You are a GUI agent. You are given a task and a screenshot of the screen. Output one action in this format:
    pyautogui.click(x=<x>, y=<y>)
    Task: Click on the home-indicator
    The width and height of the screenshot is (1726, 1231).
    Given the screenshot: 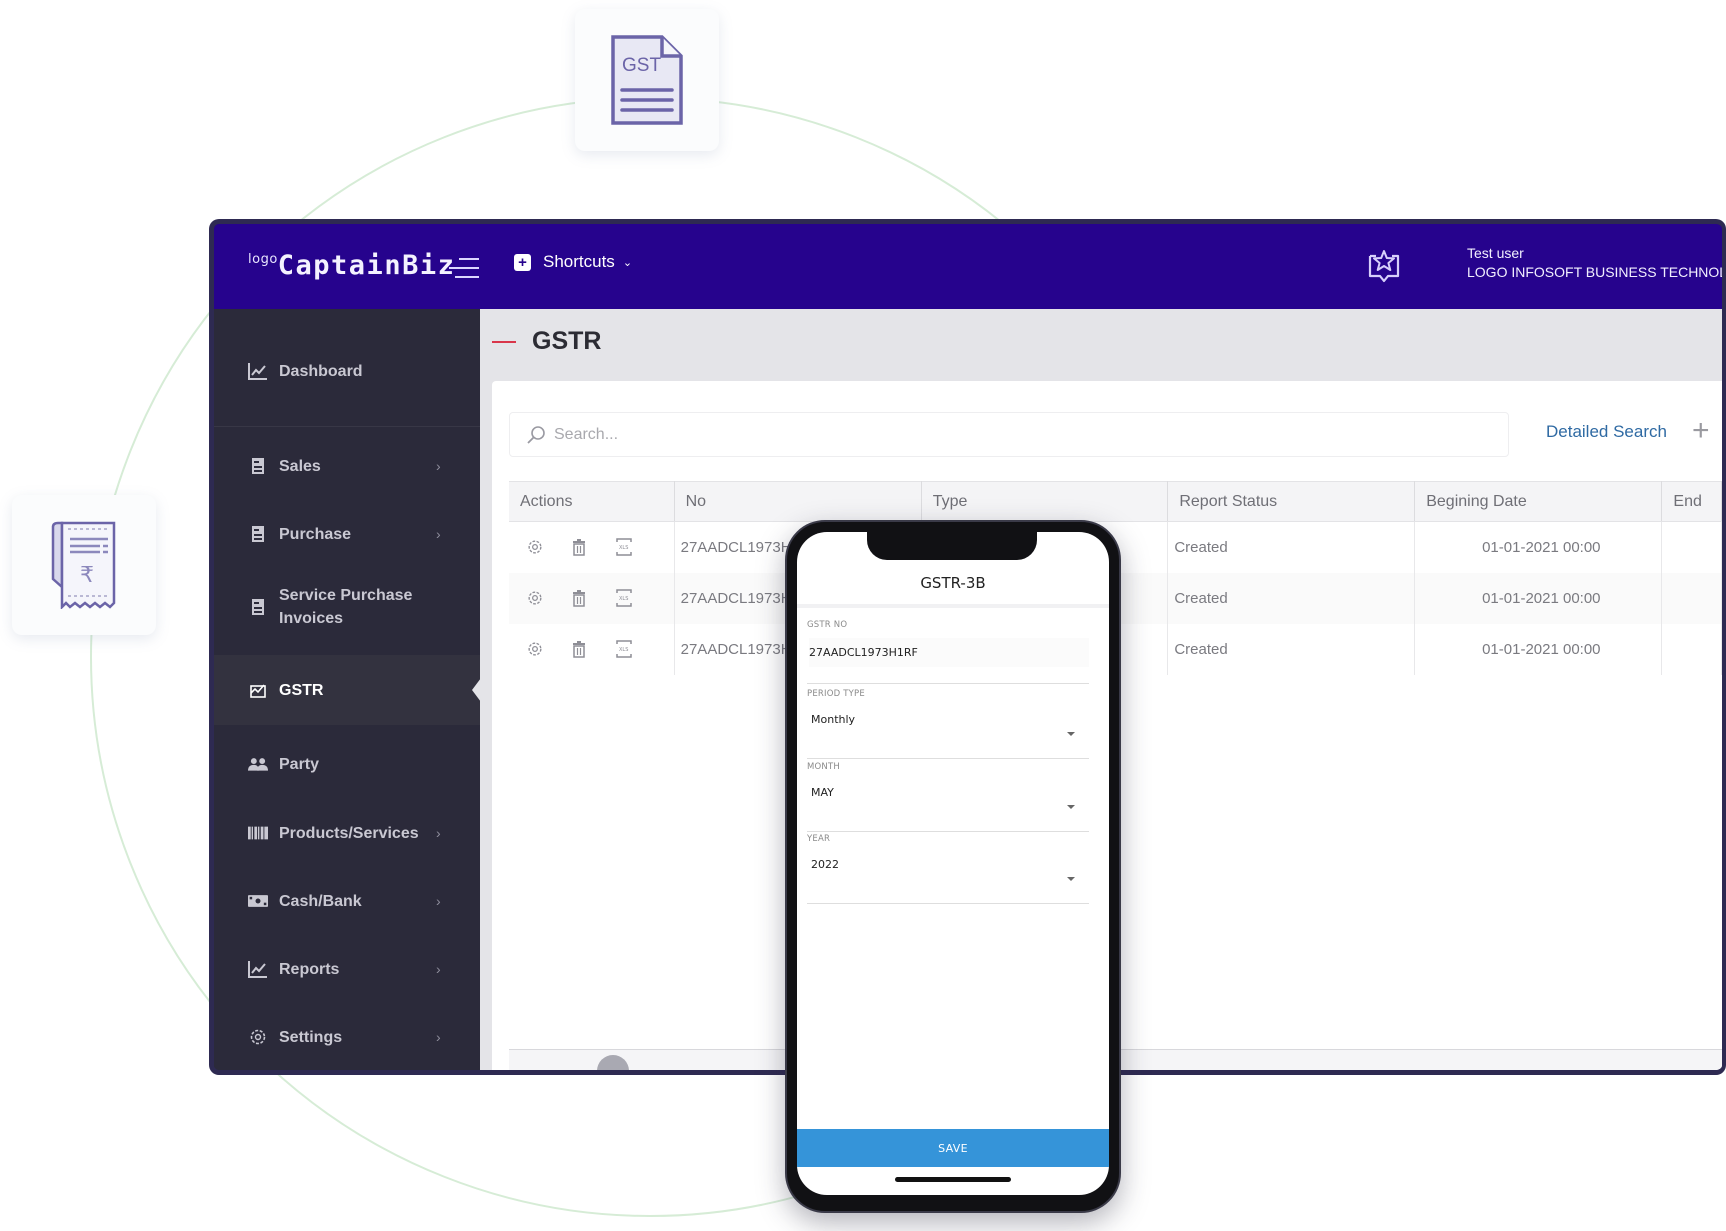 What is the action you would take?
    pyautogui.click(x=953, y=1179)
    